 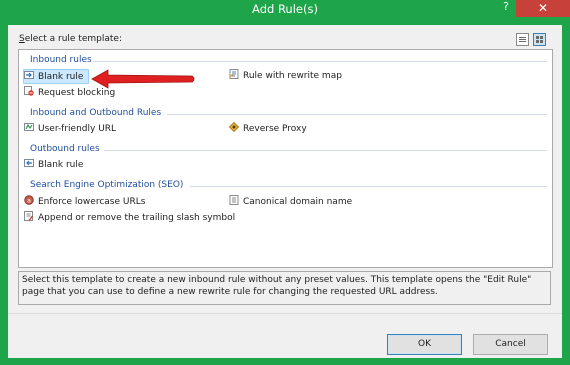 I want to click on template-canonical-domain-name: Canonical domain name, so click(x=291, y=201).